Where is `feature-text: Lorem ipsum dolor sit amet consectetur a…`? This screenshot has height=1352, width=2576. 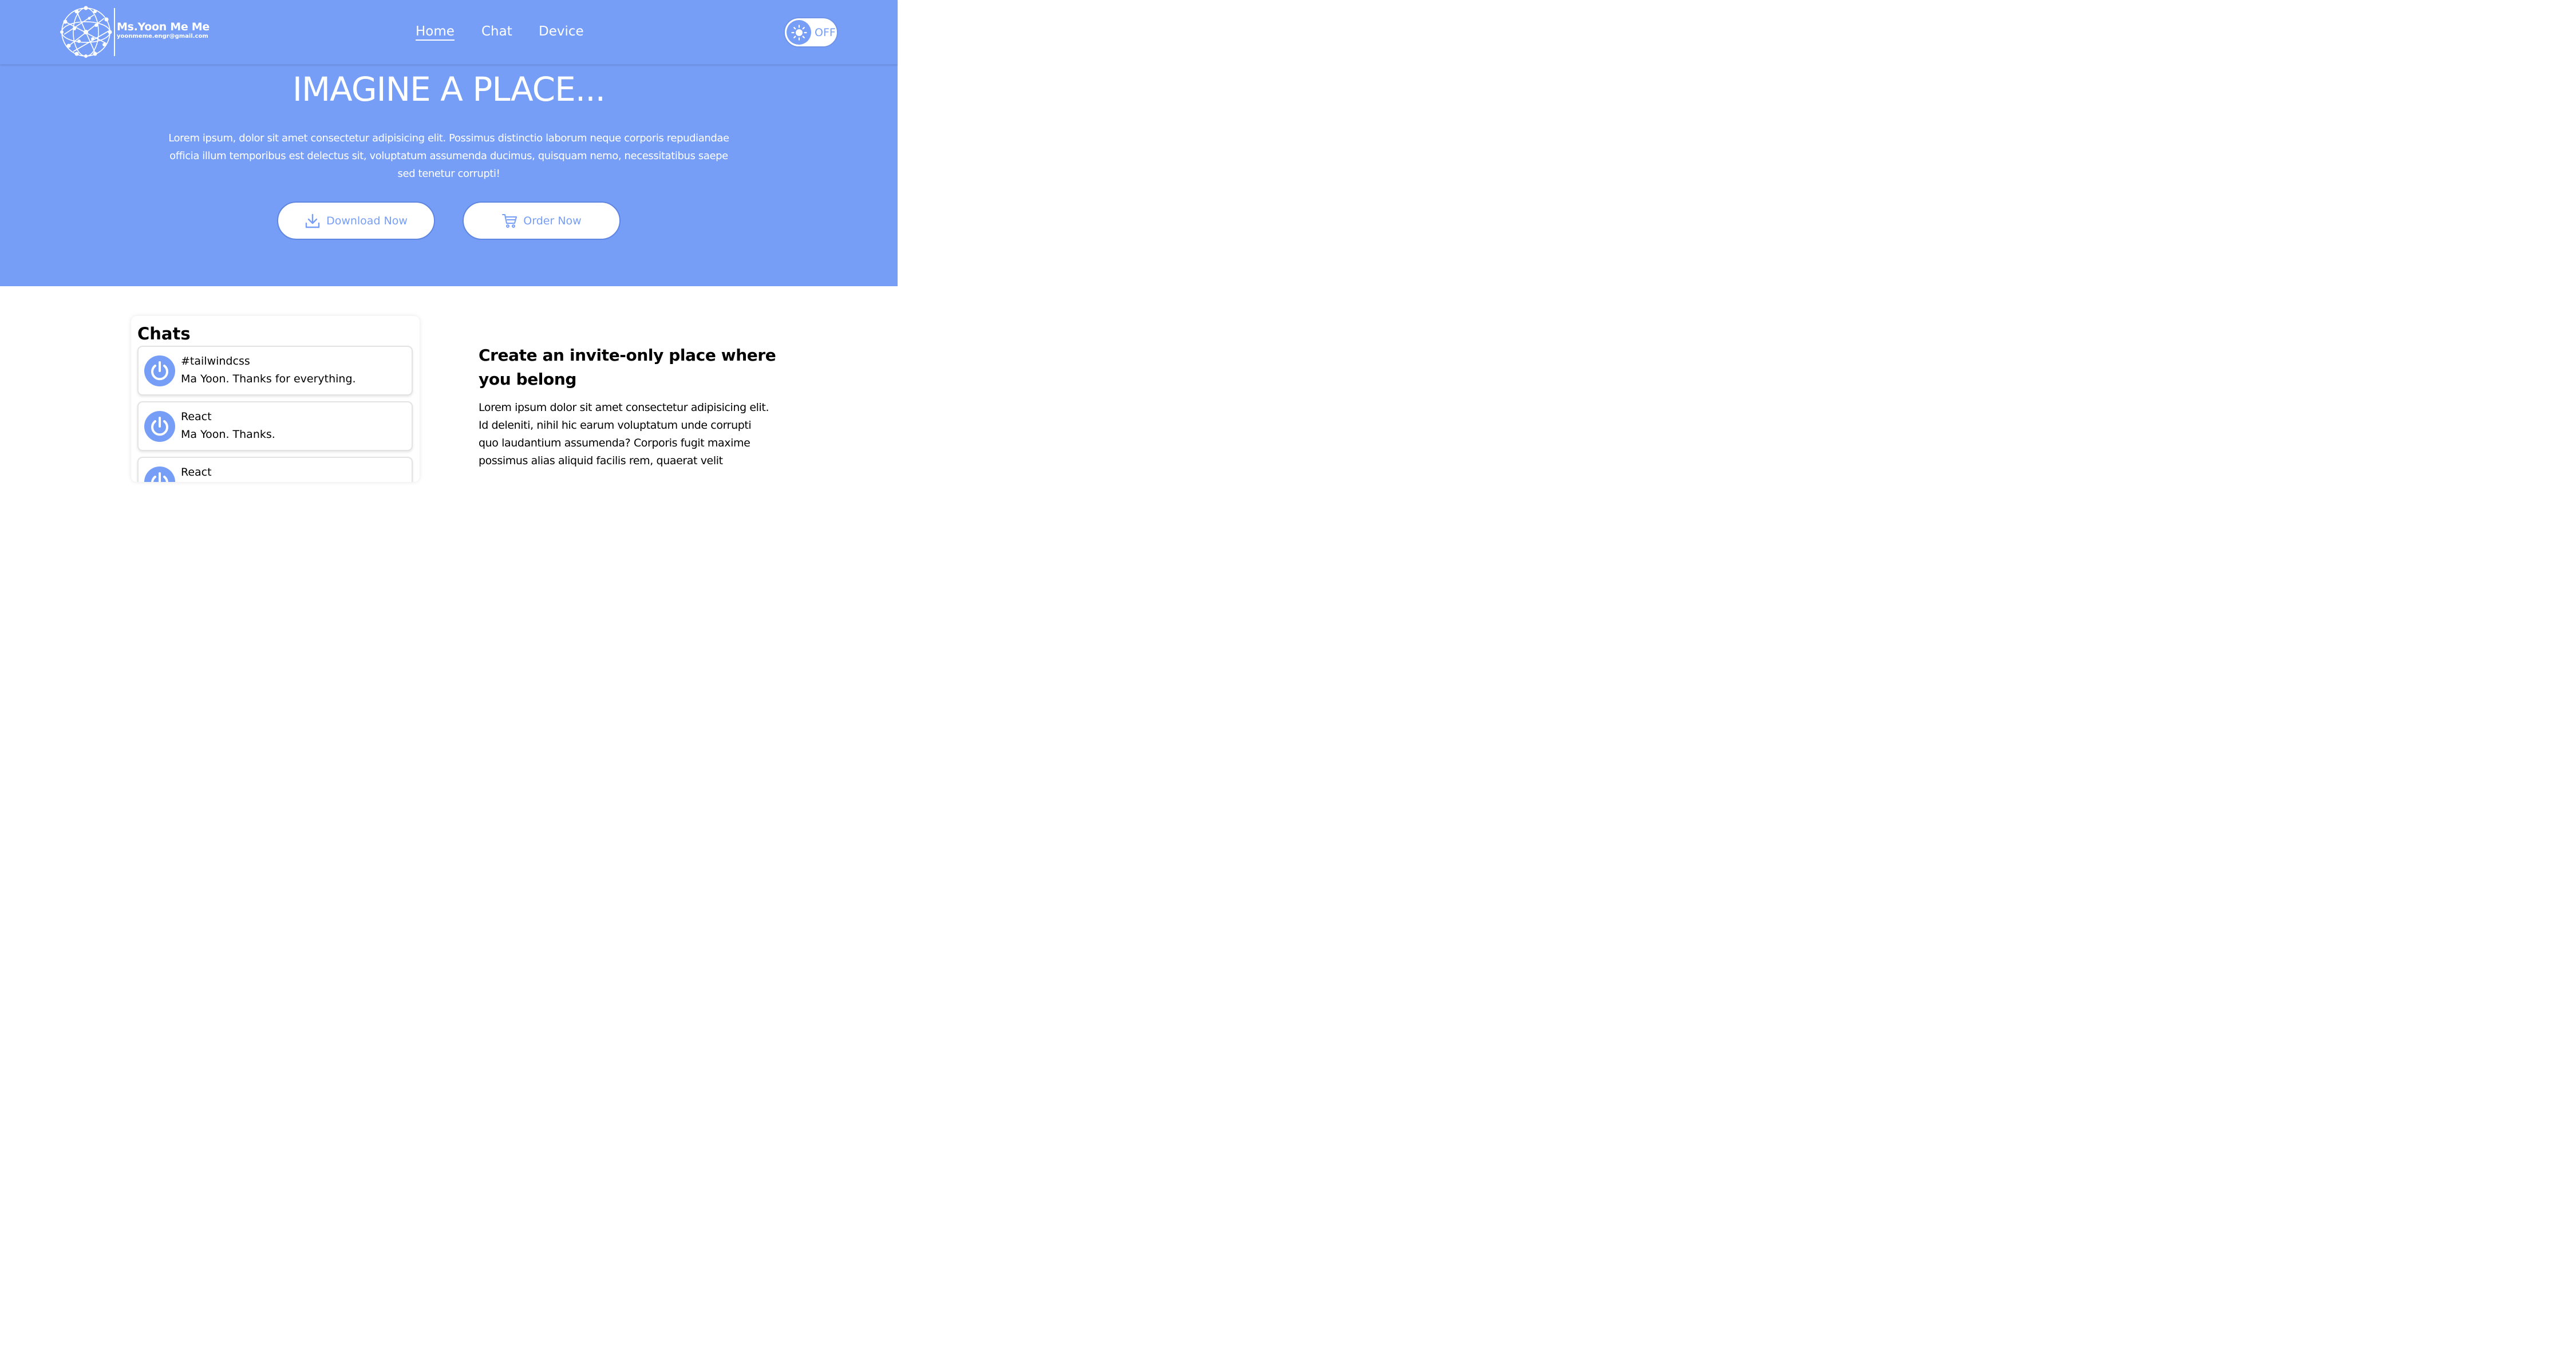
feature-text: Lorem ipsum dolor sit amet consectetur a… is located at coordinates (624, 434).